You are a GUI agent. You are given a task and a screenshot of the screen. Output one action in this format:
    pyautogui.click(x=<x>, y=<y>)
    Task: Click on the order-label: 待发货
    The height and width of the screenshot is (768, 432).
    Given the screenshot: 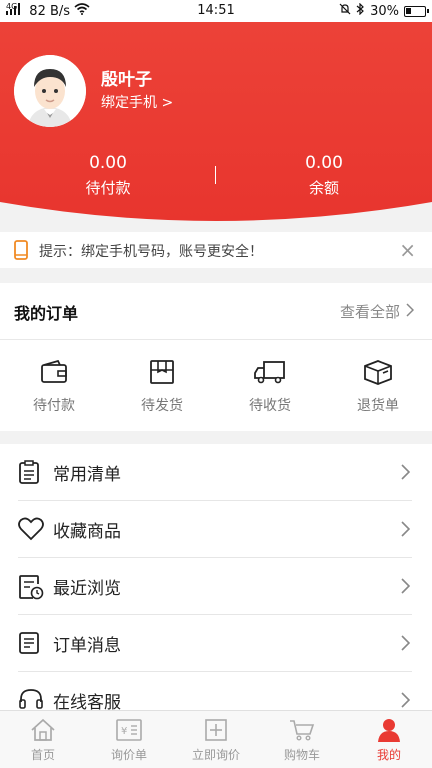 What is the action you would take?
    pyautogui.click(x=162, y=406)
    